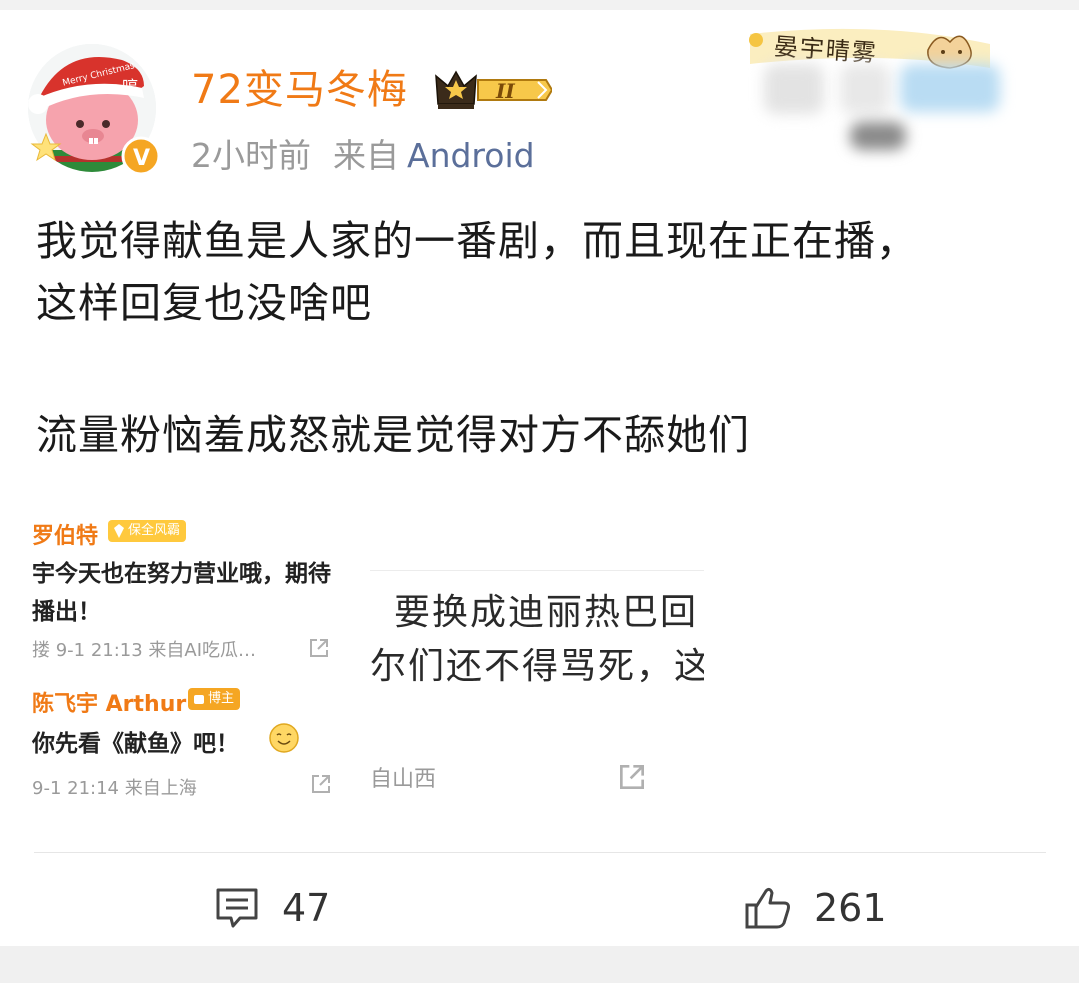 The width and height of the screenshot is (1079, 983). Describe the element at coordinates (767, 908) in the screenshot. I see `thumbs-up-icon` at that location.